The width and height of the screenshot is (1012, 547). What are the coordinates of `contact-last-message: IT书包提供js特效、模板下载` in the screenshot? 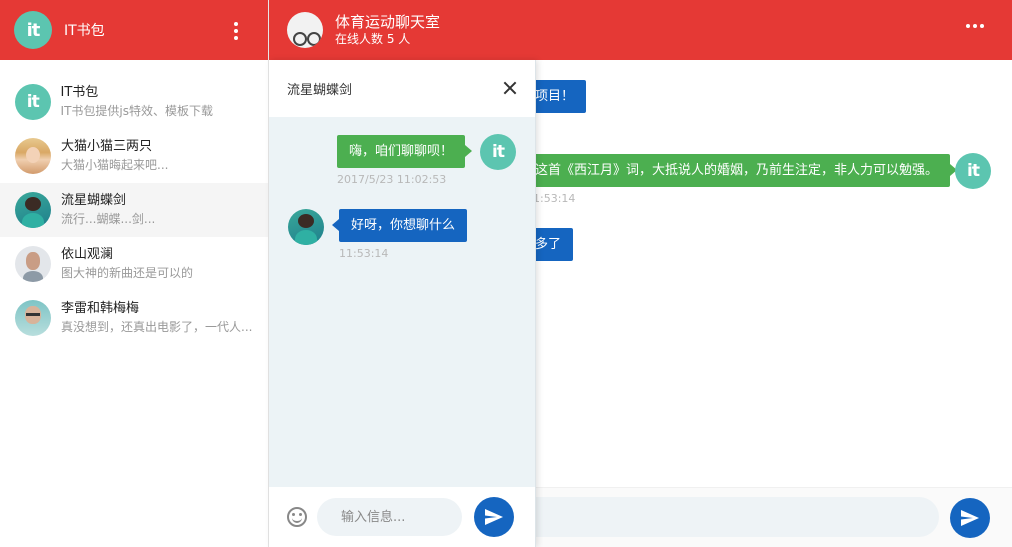 It's located at (136, 111).